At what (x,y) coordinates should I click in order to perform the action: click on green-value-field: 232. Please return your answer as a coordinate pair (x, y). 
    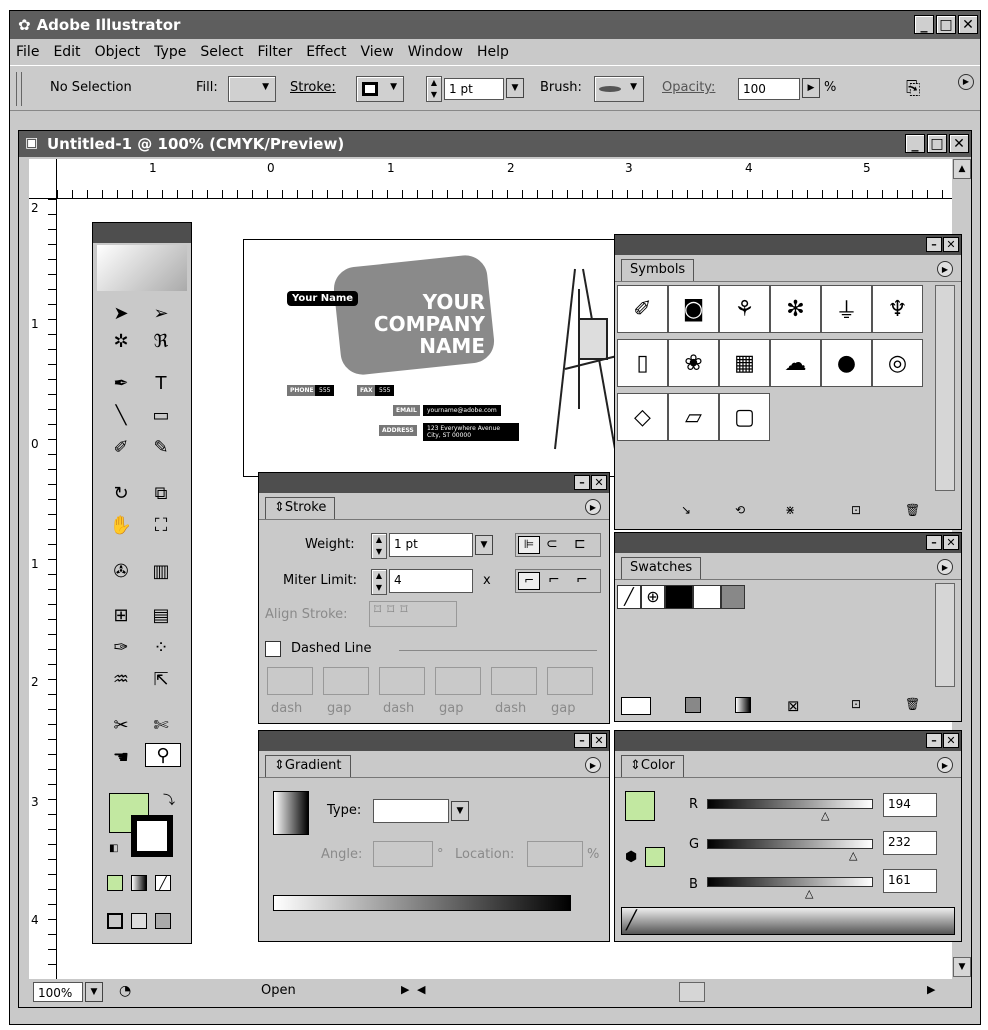
    Looking at the image, I should click on (910, 843).